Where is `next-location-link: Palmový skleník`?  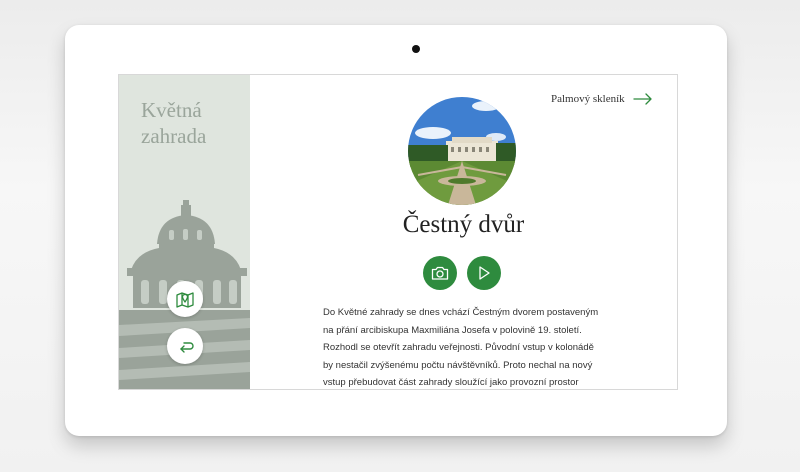
next-location-link: Palmový skleník is located at coordinates (602, 99).